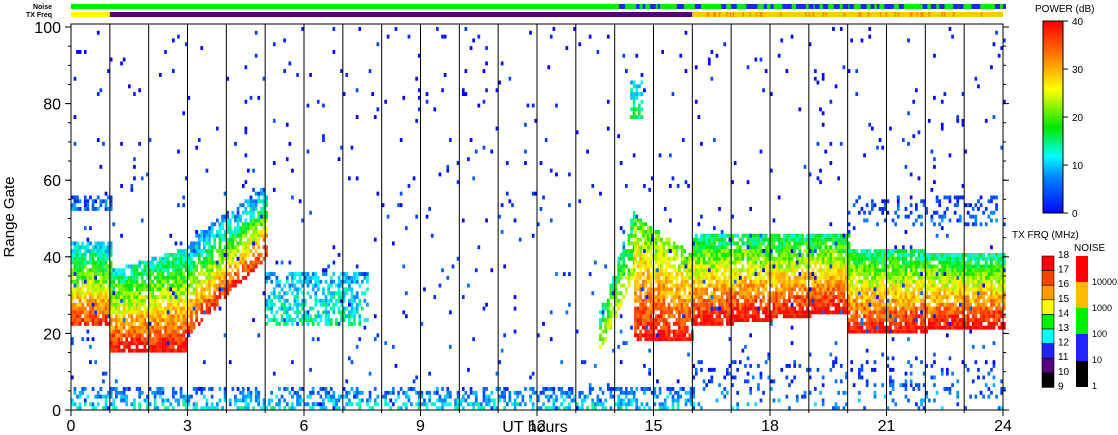 Image resolution: width=1118 pixels, height=435 pixels. Describe the element at coordinates (748, 6) in the screenshot. I see `noise-bar-segment` at that location.